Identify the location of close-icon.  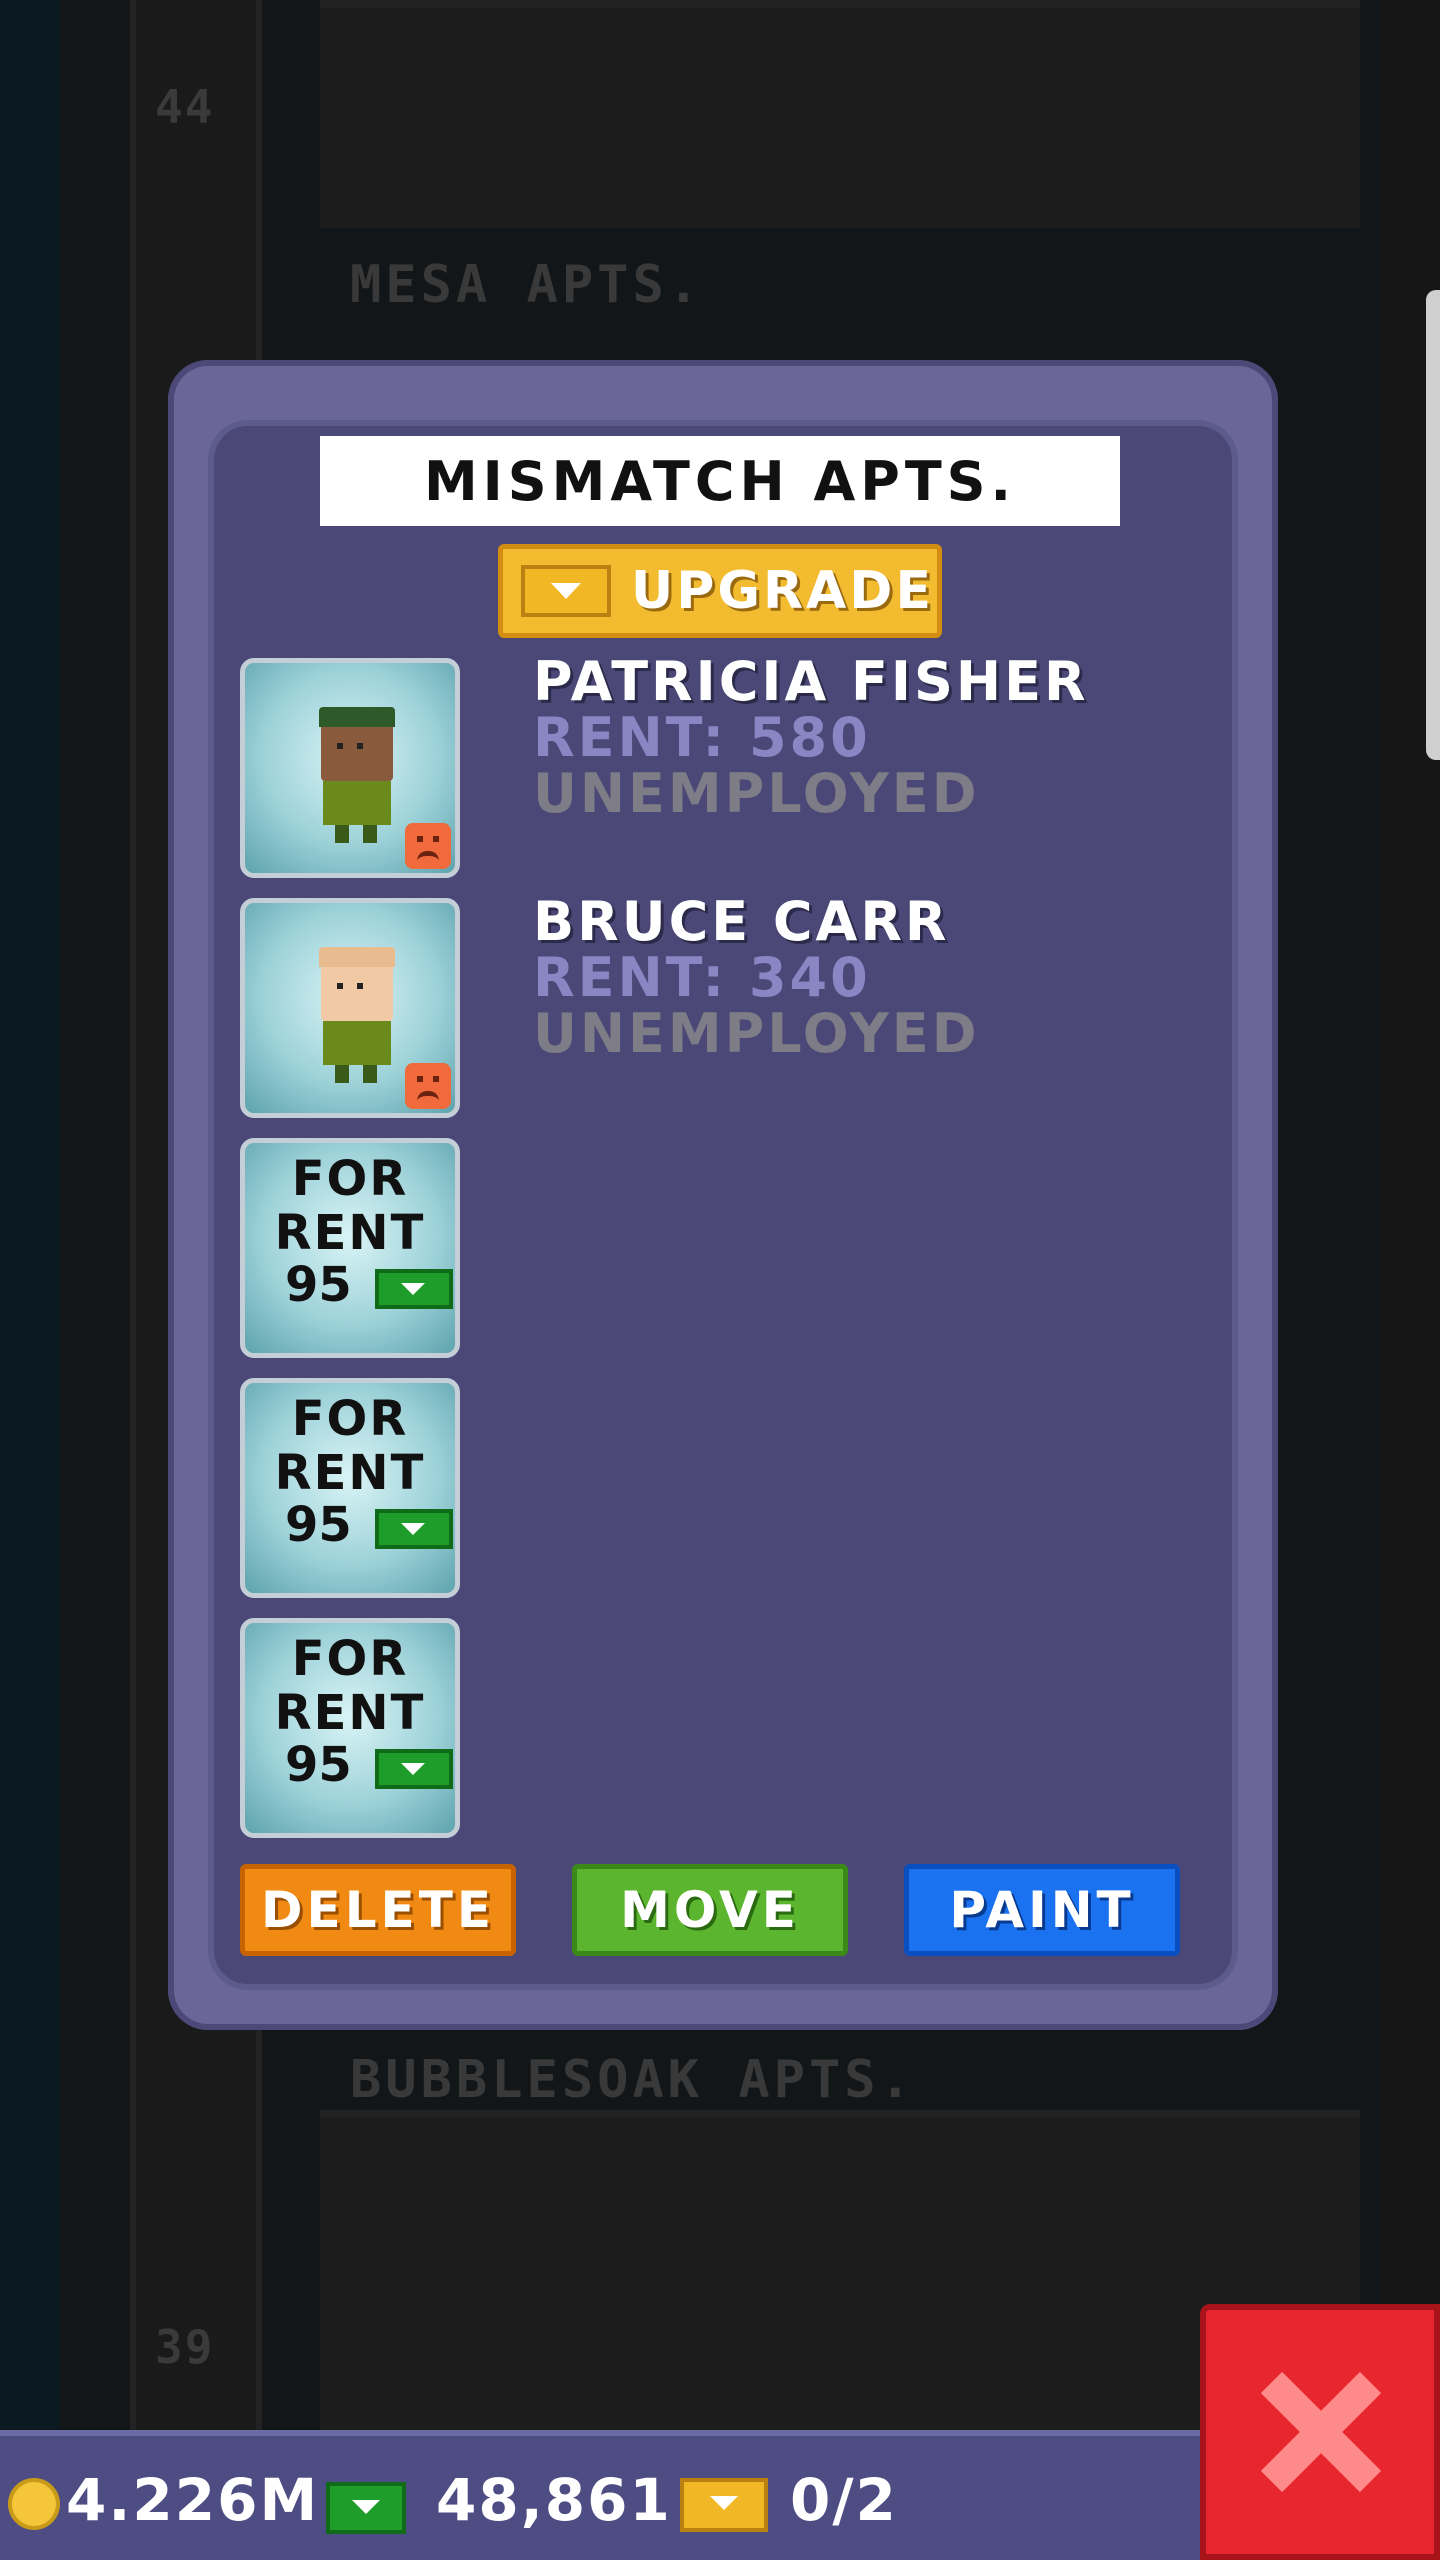
(1320, 2432).